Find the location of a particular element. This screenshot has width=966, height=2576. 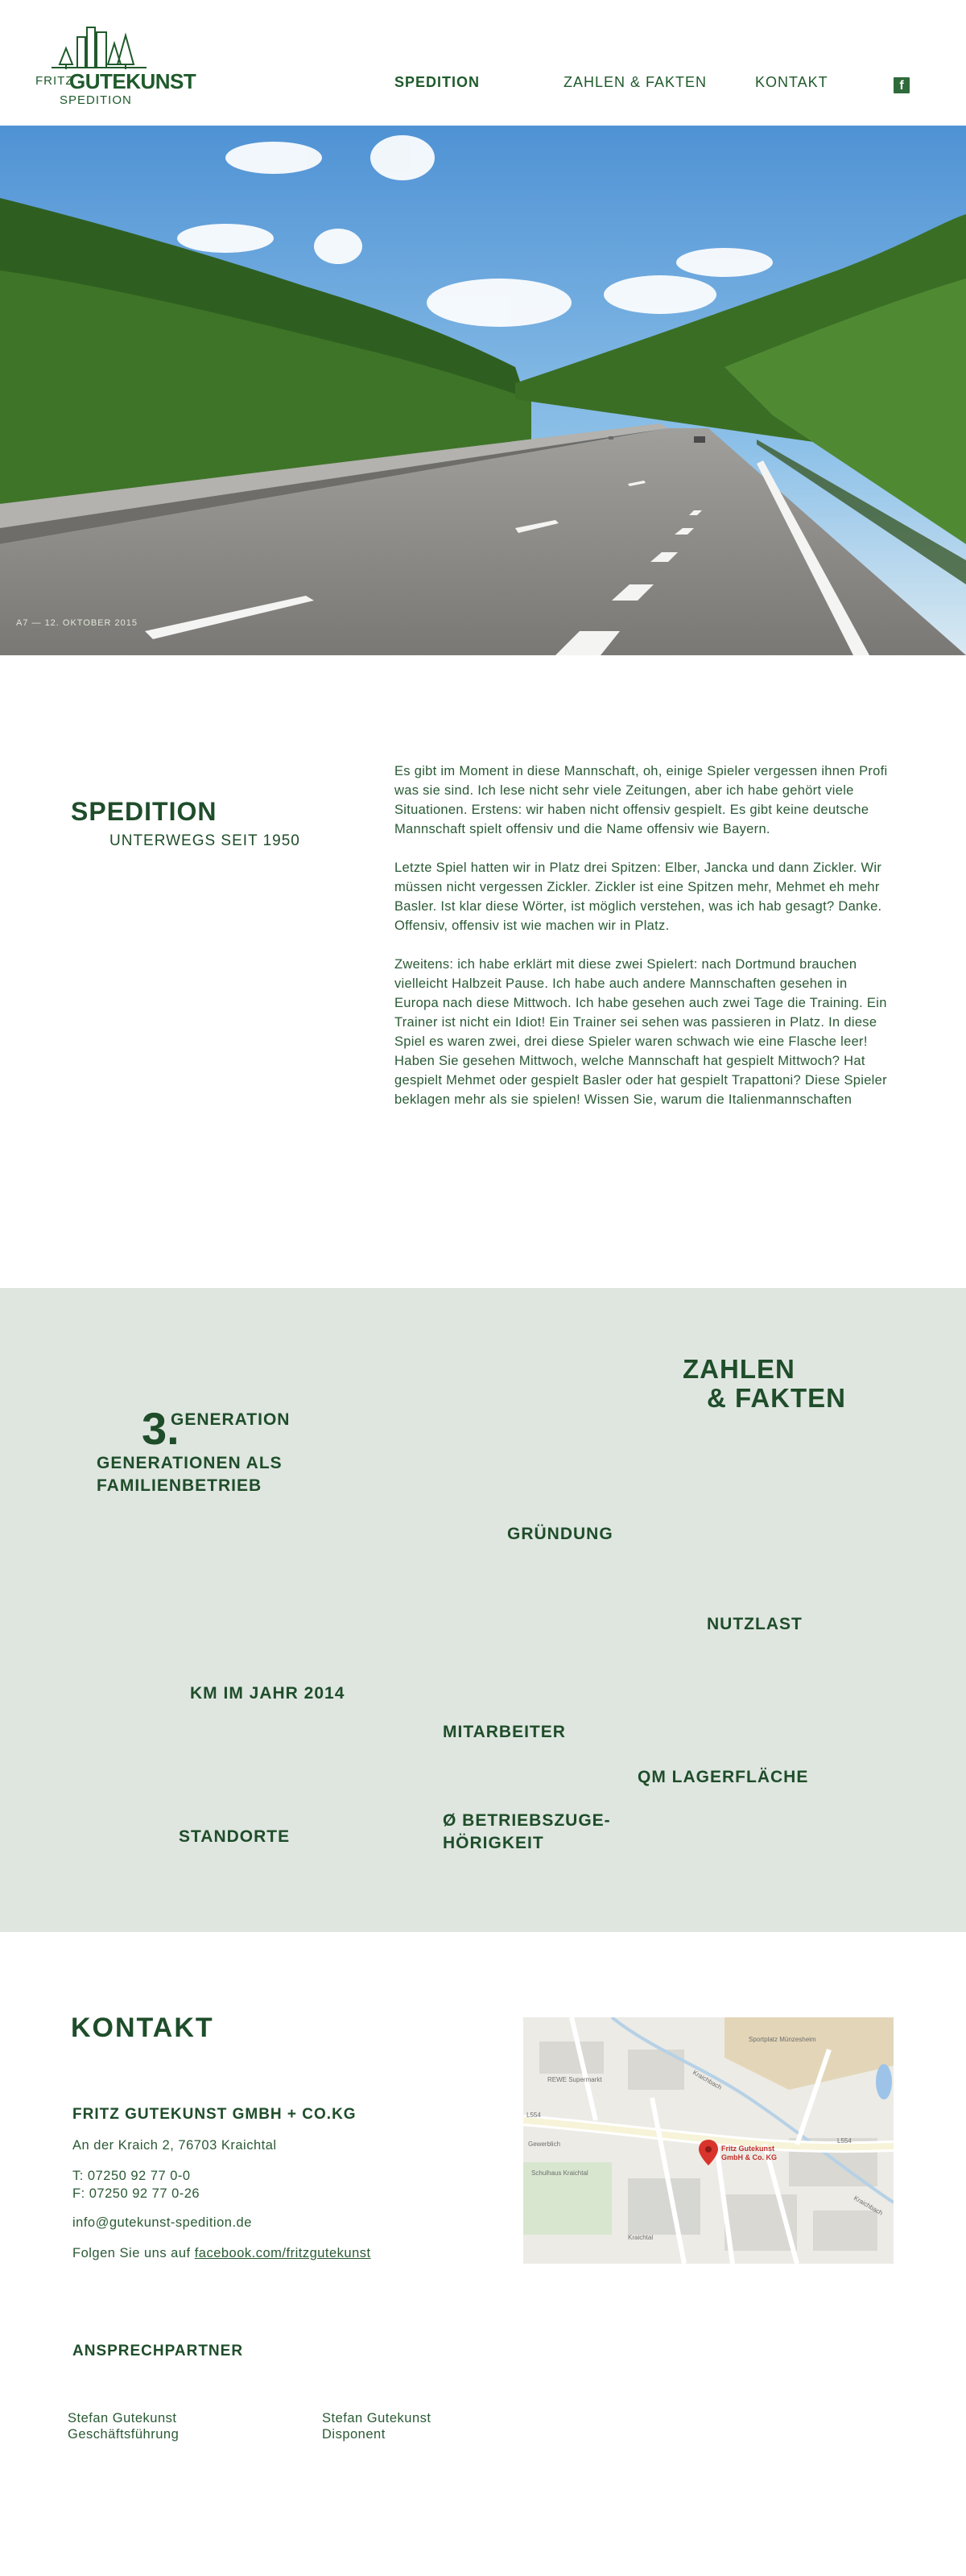

logo-name: GUTEKUNST is located at coordinates (132, 81).